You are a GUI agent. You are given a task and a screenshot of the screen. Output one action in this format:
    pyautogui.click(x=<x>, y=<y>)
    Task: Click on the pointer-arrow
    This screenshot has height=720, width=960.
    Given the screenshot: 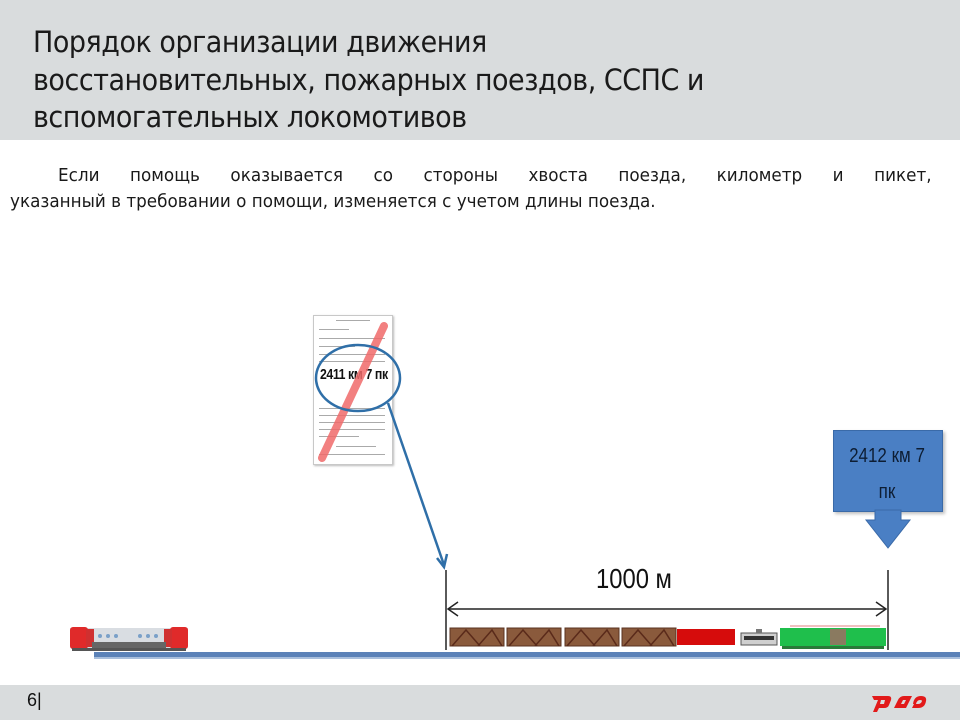 What is the action you would take?
    pyautogui.click(x=416, y=484)
    